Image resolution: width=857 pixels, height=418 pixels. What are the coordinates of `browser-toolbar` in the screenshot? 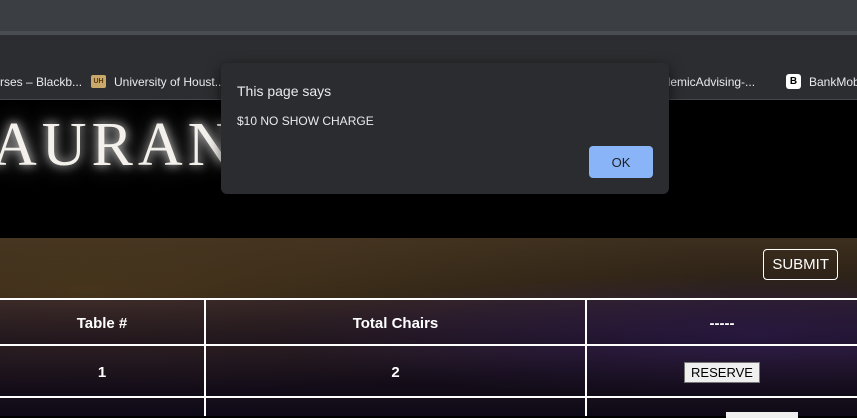 It's located at (428, 49).